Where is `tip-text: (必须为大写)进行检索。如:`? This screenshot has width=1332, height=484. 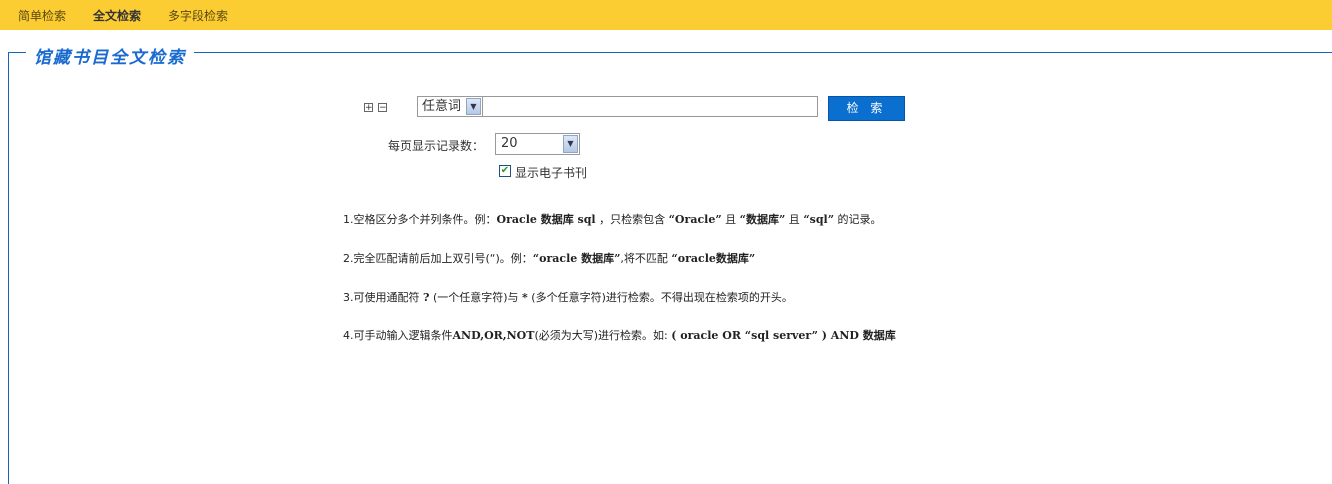
tip-text: (必须为大写)进行检索。如: is located at coordinates (603, 335).